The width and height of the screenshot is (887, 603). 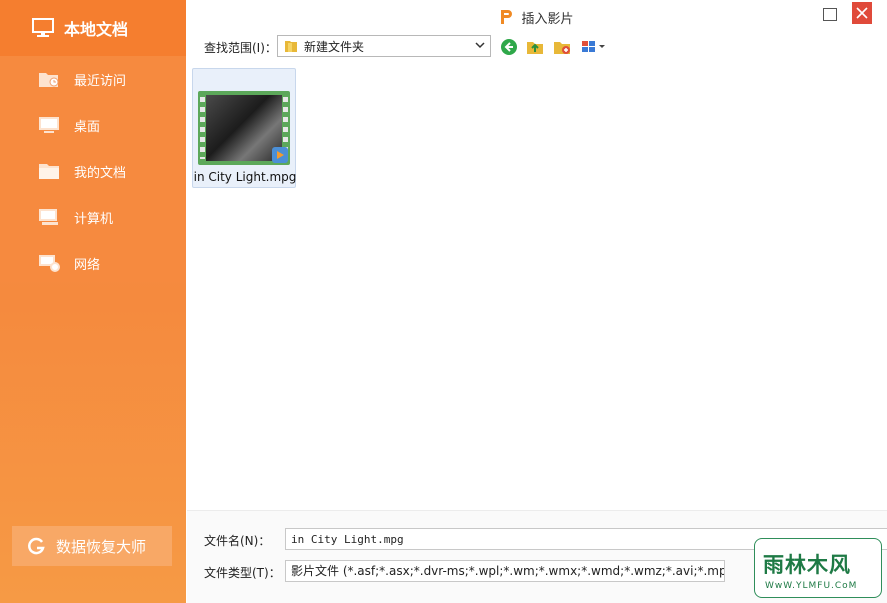 What do you see at coordinates (36, 546) in the screenshot?
I see `recovery-icon` at bounding box center [36, 546].